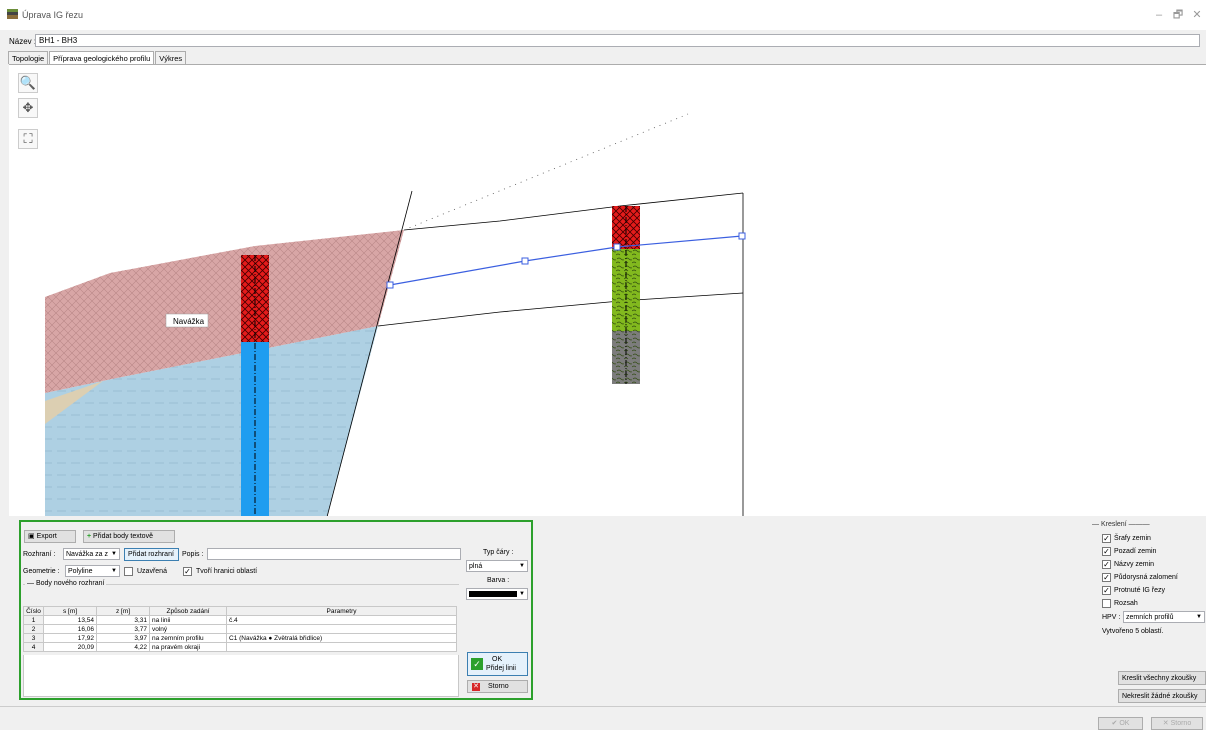 The height and width of the screenshot is (730, 1206). What do you see at coordinates (1106, 577) in the screenshot?
I see `plan-breaks-checkbox: ✓` at bounding box center [1106, 577].